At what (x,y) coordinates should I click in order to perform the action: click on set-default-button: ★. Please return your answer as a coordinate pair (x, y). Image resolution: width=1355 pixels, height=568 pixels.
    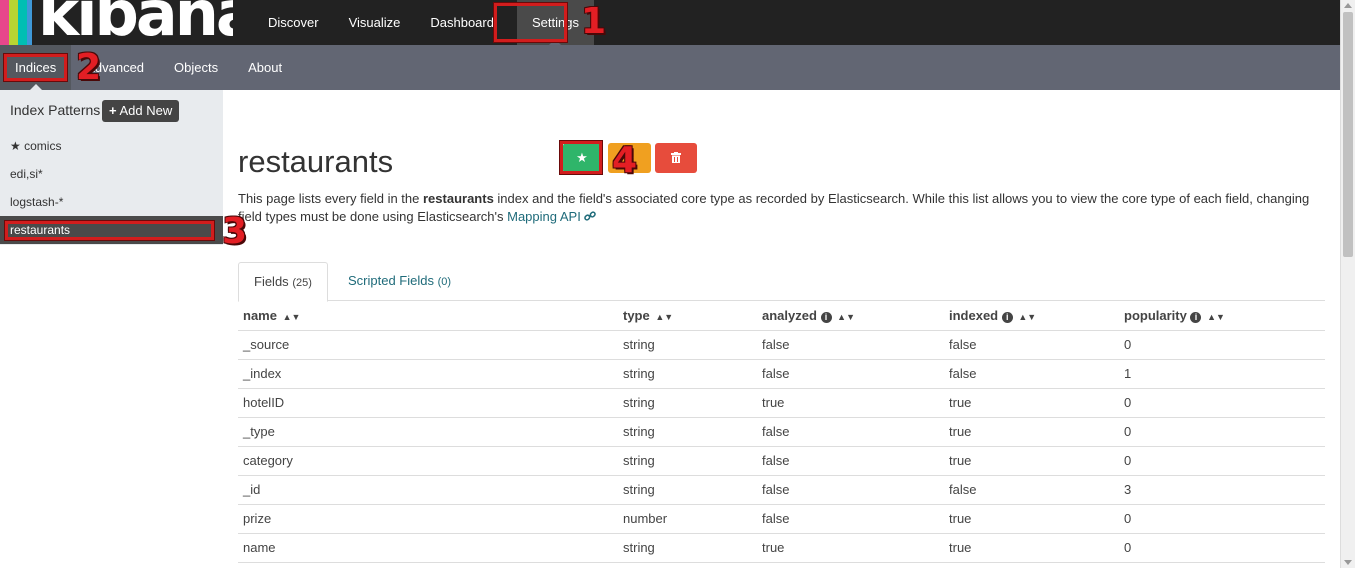
    Looking at the image, I should click on (582, 158).